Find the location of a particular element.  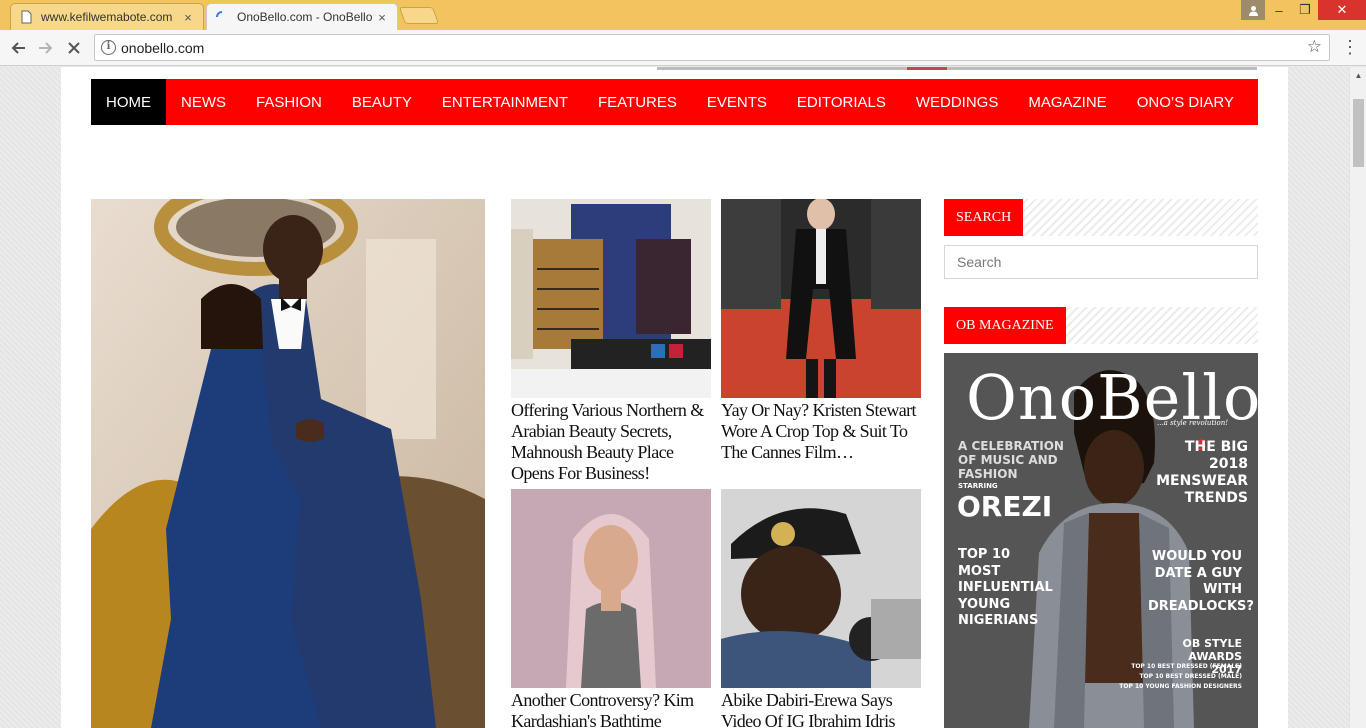

search-widget-title: SEARCH is located at coordinates (984, 217).